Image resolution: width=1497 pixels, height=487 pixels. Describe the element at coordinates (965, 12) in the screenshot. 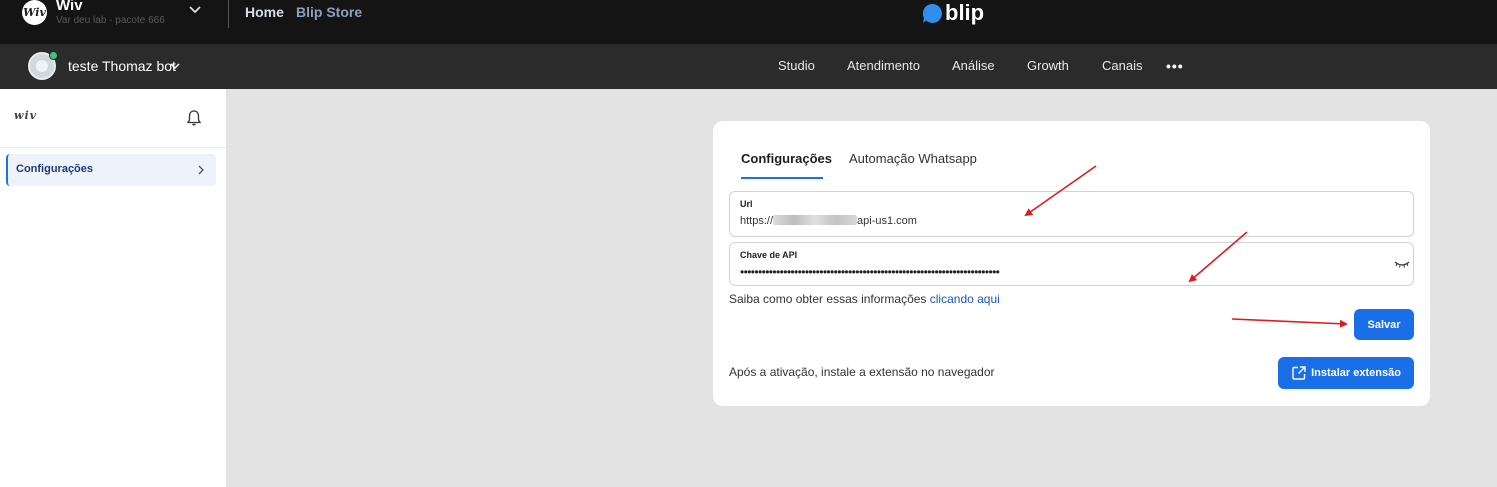

I see `brand-name: blip` at that location.